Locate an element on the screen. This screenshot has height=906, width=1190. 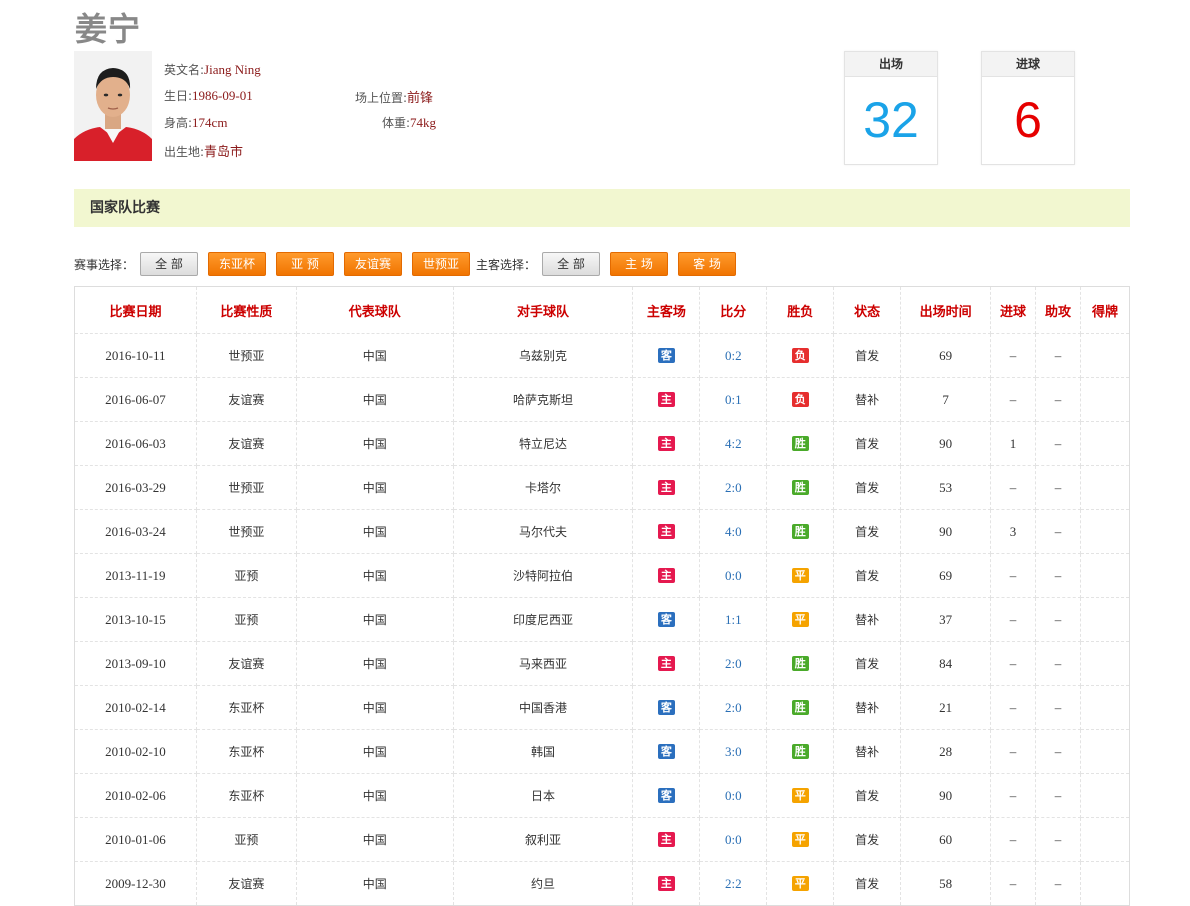
header-goals: 进球 is located at coordinates (1013, 310).